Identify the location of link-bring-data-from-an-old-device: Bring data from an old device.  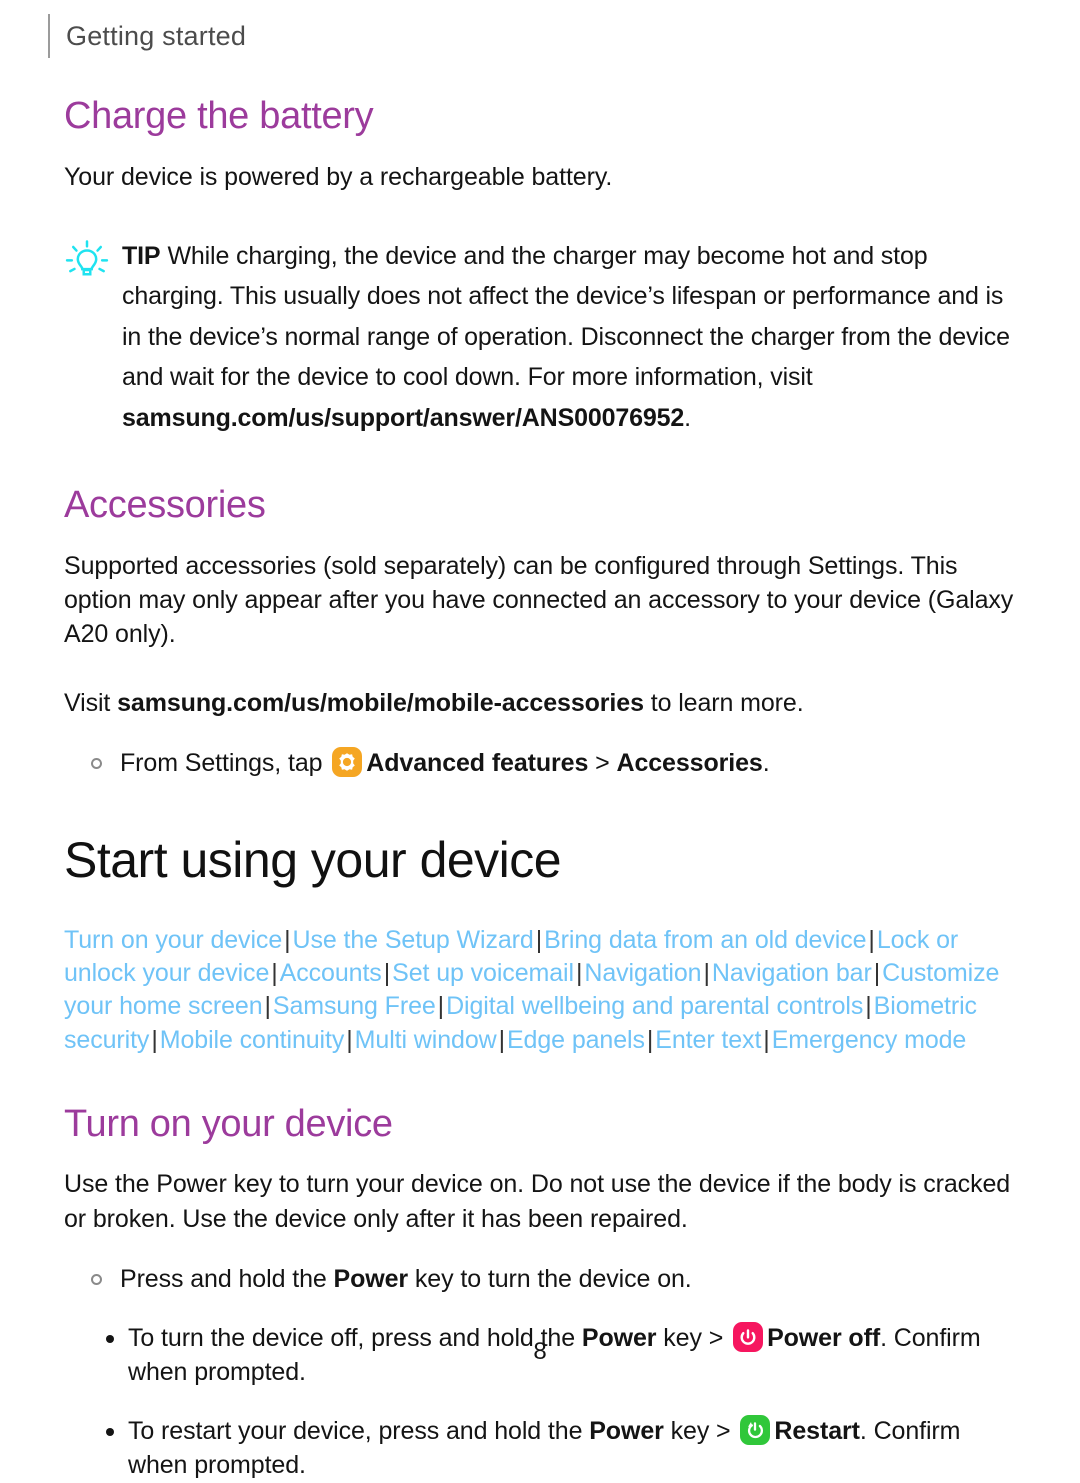
(705, 940).